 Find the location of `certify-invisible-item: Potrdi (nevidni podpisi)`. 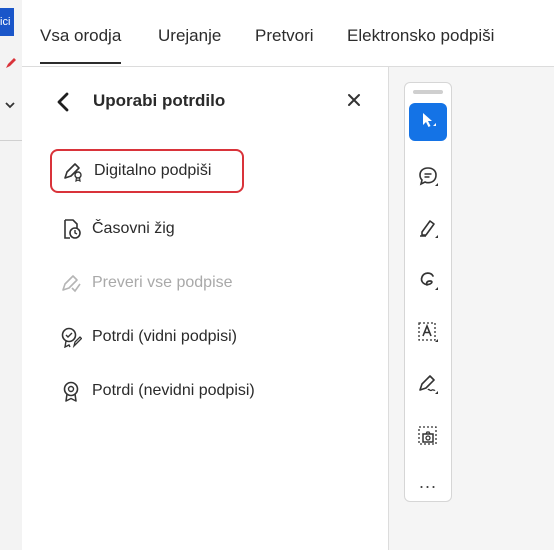

certify-invisible-item: Potrdi (nevidni podpisi) is located at coordinates (152, 391).